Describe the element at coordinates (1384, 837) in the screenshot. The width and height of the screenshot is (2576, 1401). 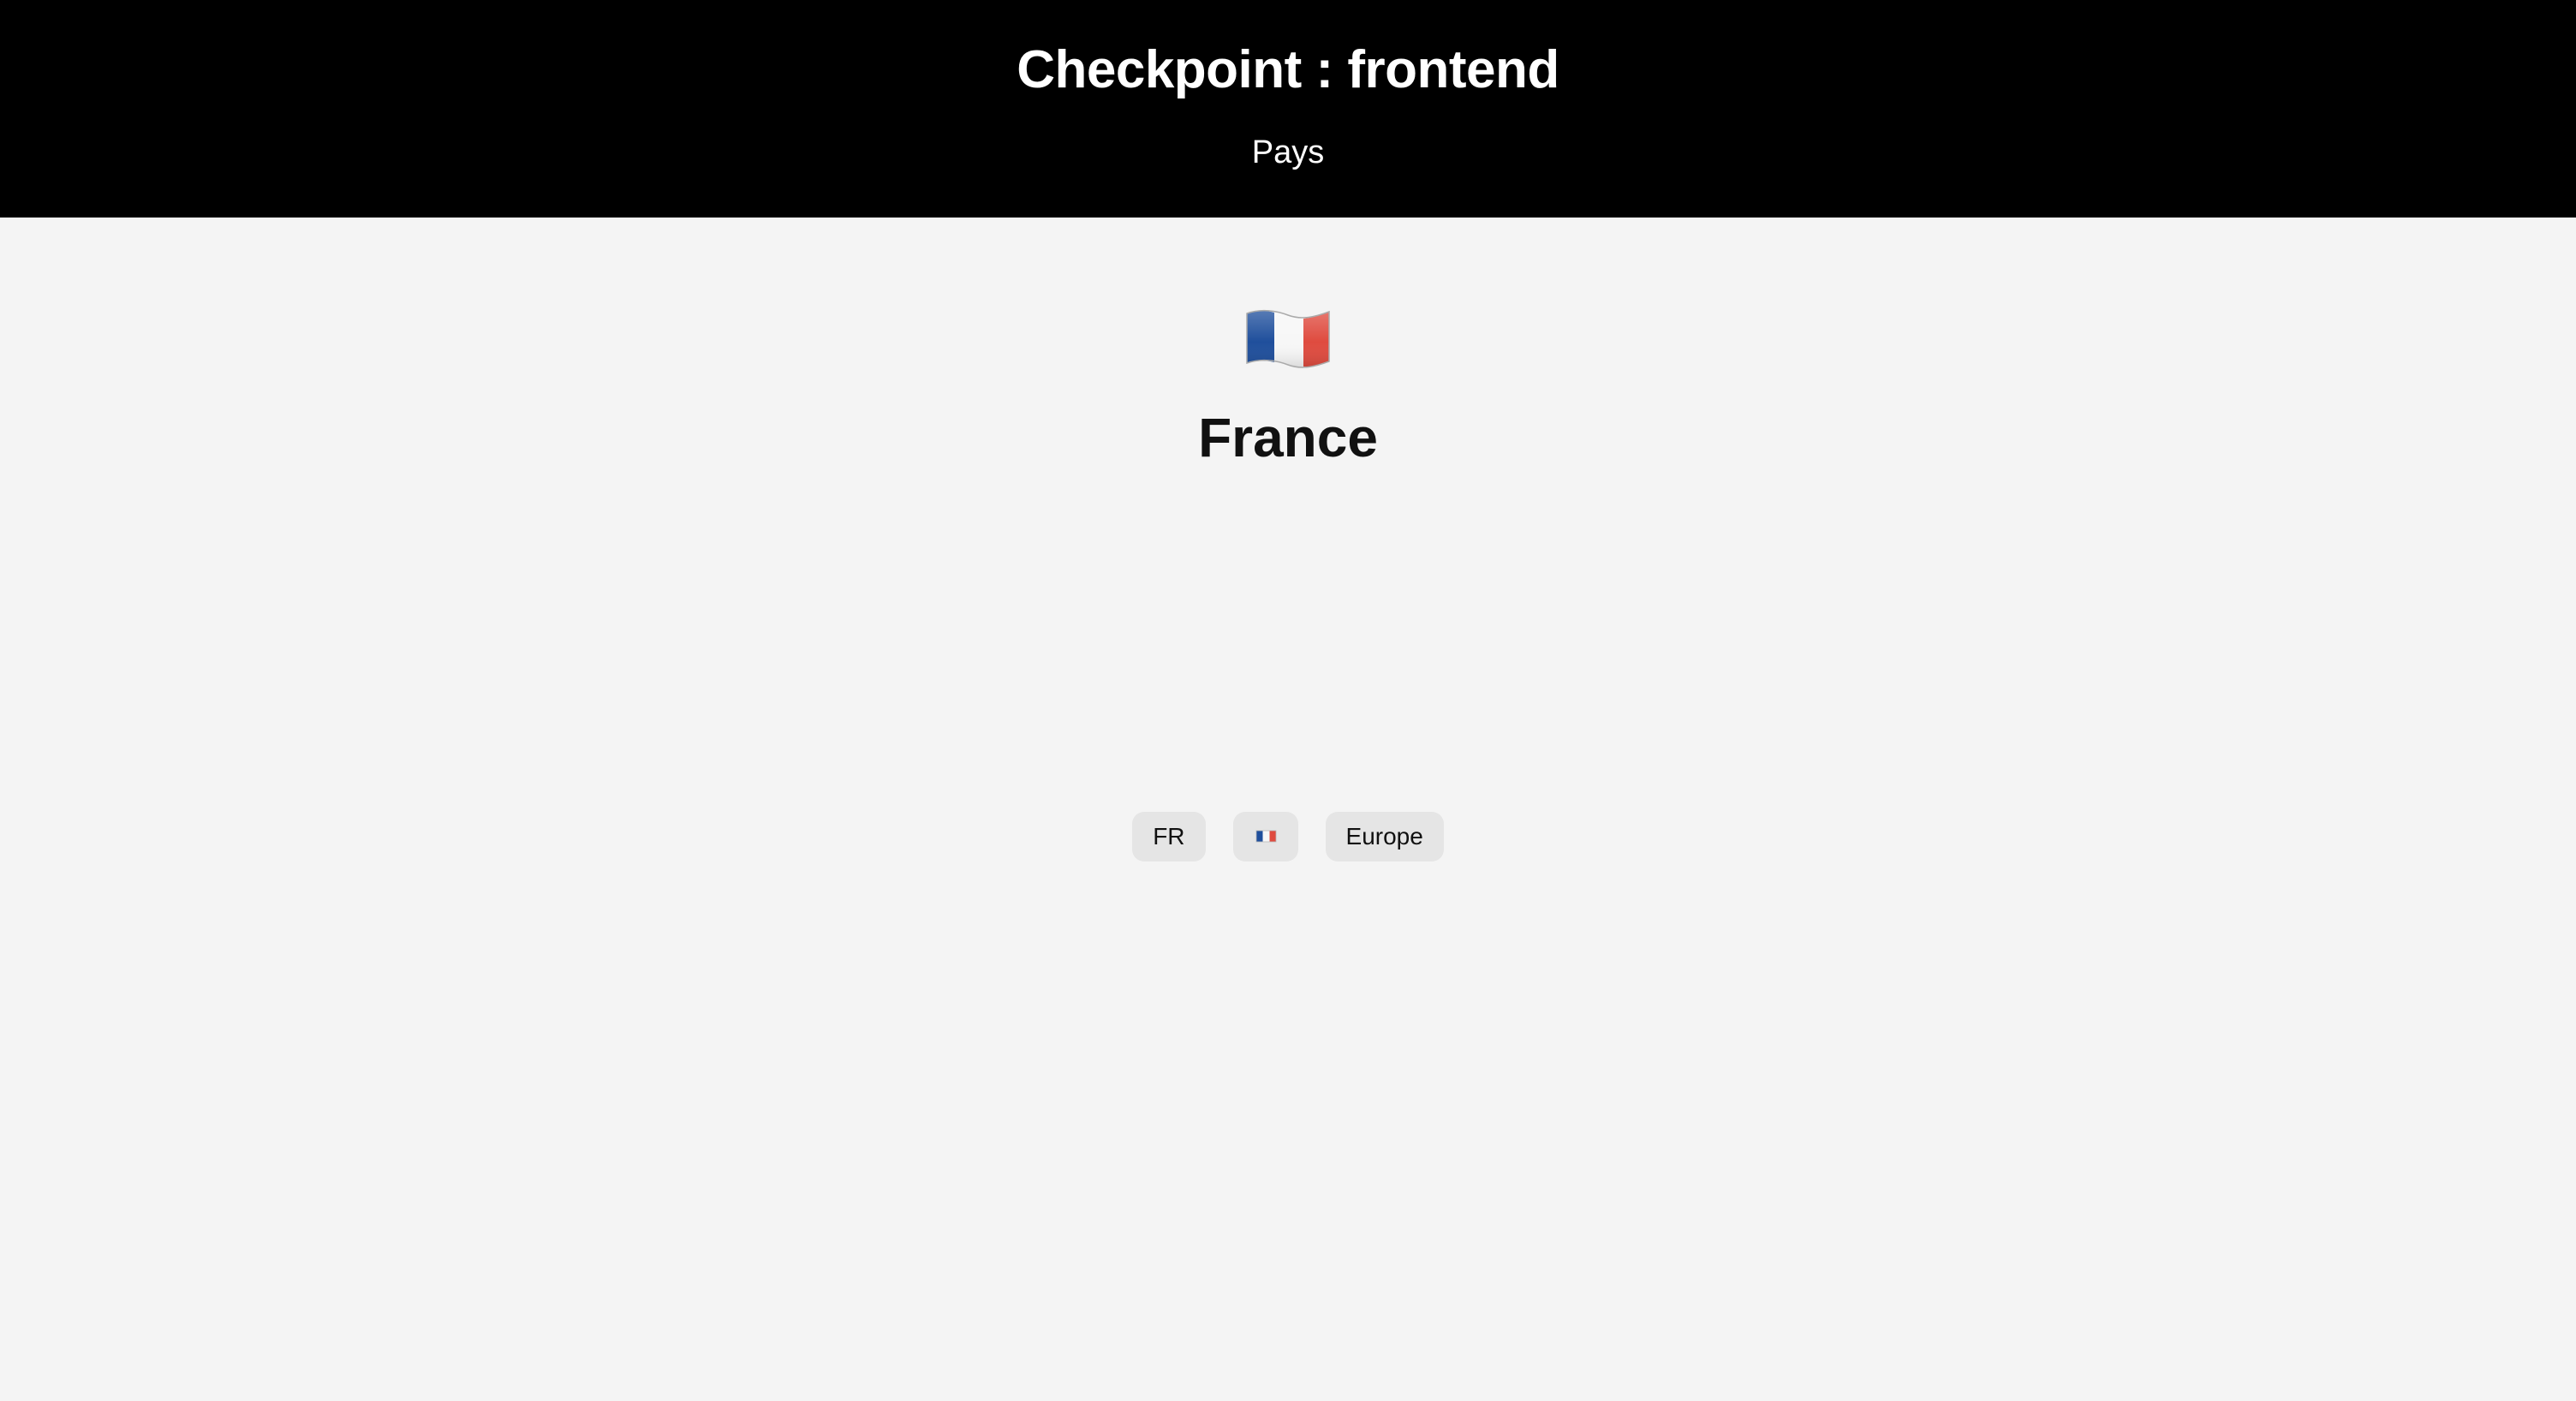
I see `country-region-badge: Europe` at that location.